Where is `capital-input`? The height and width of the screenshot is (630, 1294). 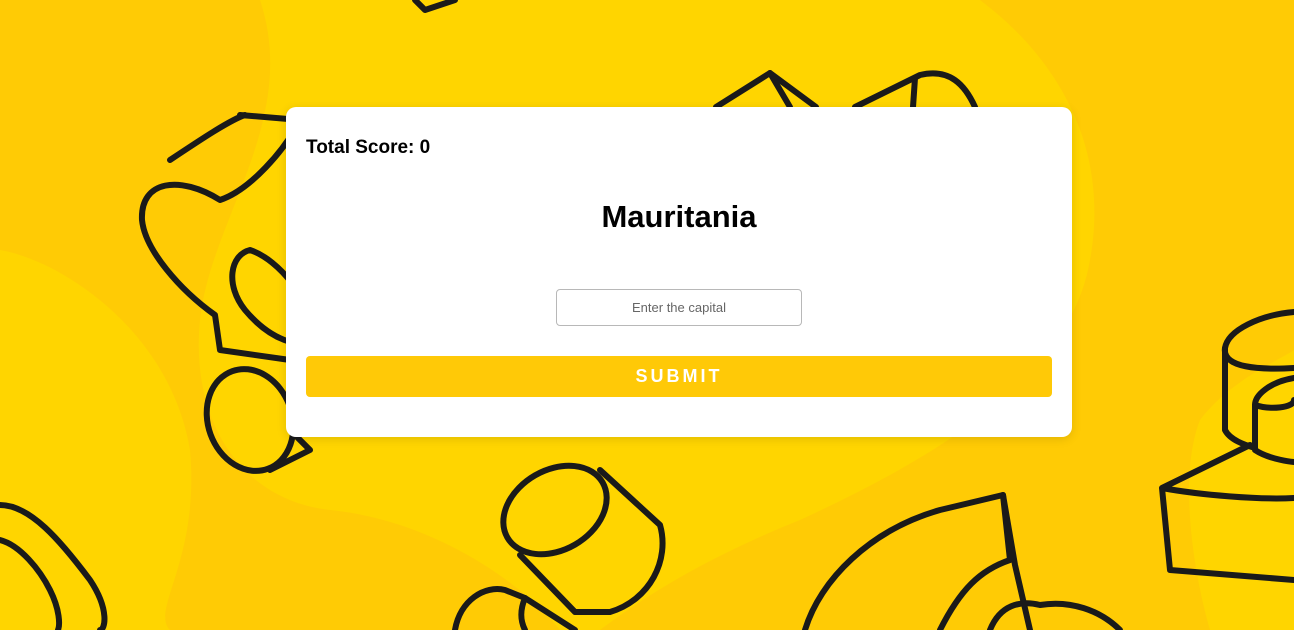
capital-input is located at coordinates (679, 307).